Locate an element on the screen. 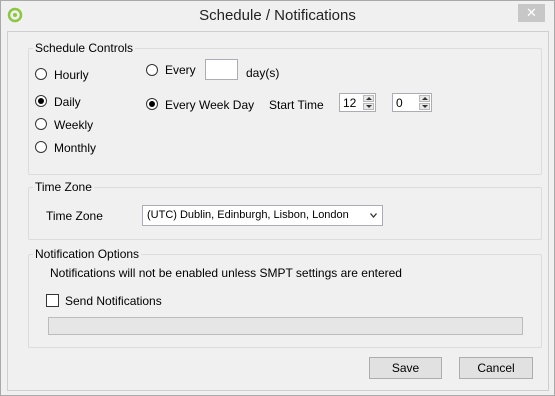 The image size is (555, 396). radio-every-week-day-circle is located at coordinates (152, 104).